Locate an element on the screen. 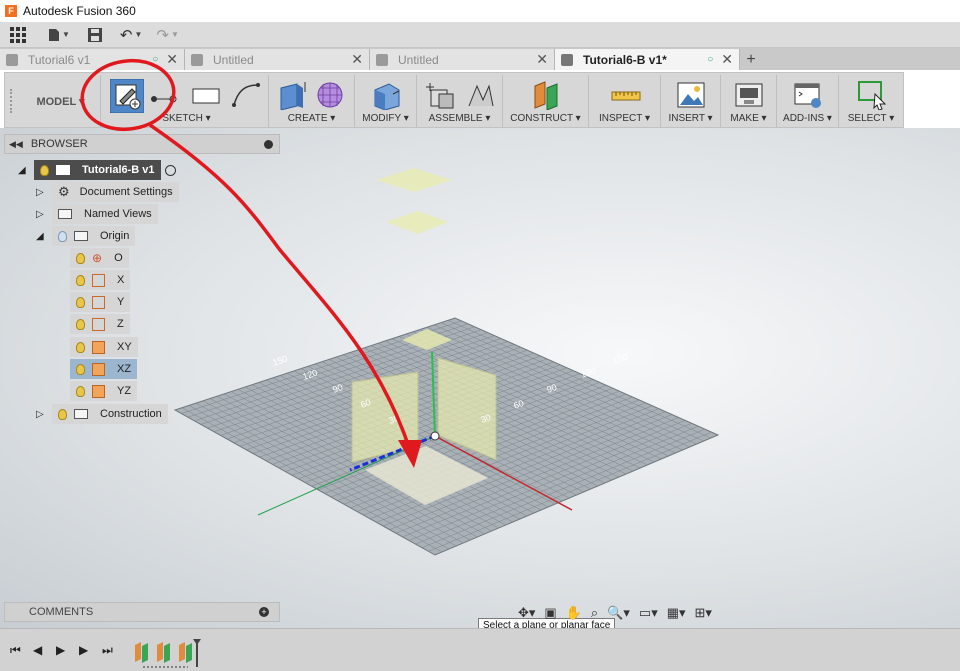 This screenshot has width=960, height=671. inspect-menu-label: INSPECT ▾ is located at coordinates (624, 118).